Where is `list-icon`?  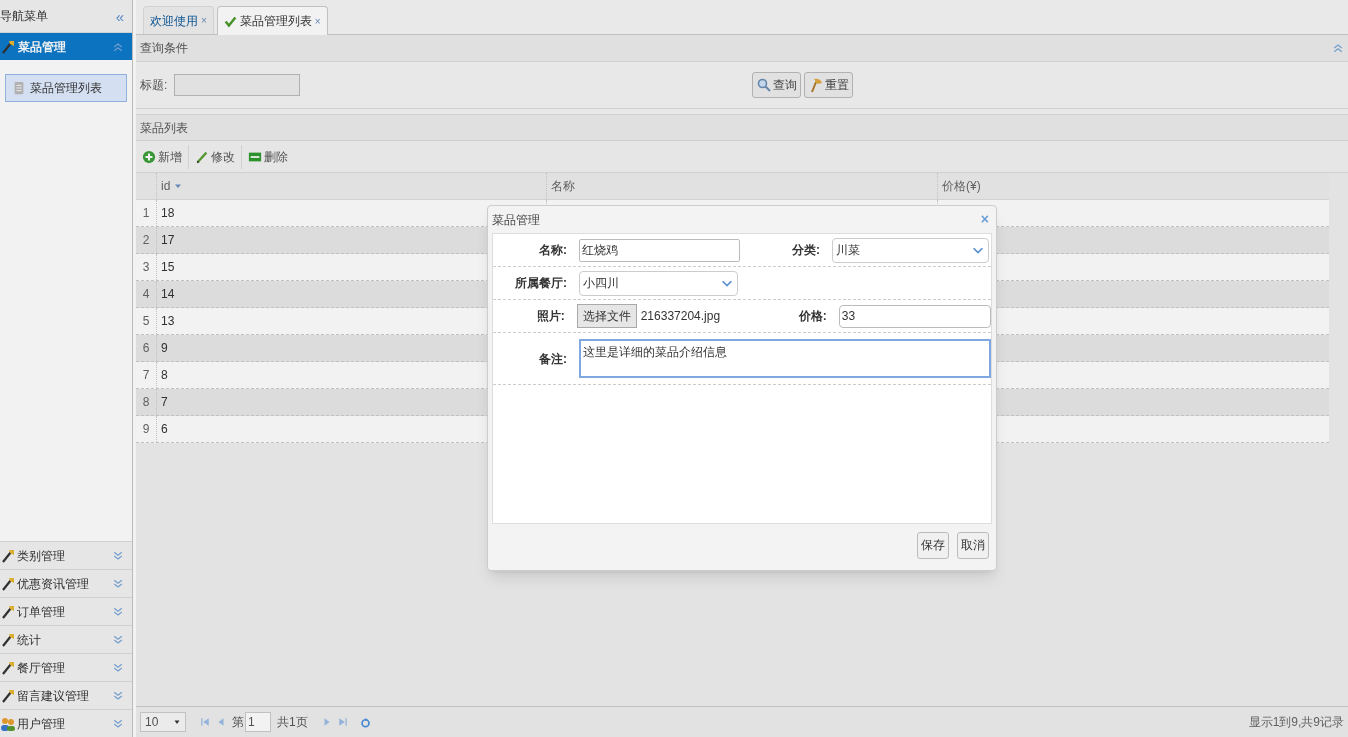 list-icon is located at coordinates (19, 88).